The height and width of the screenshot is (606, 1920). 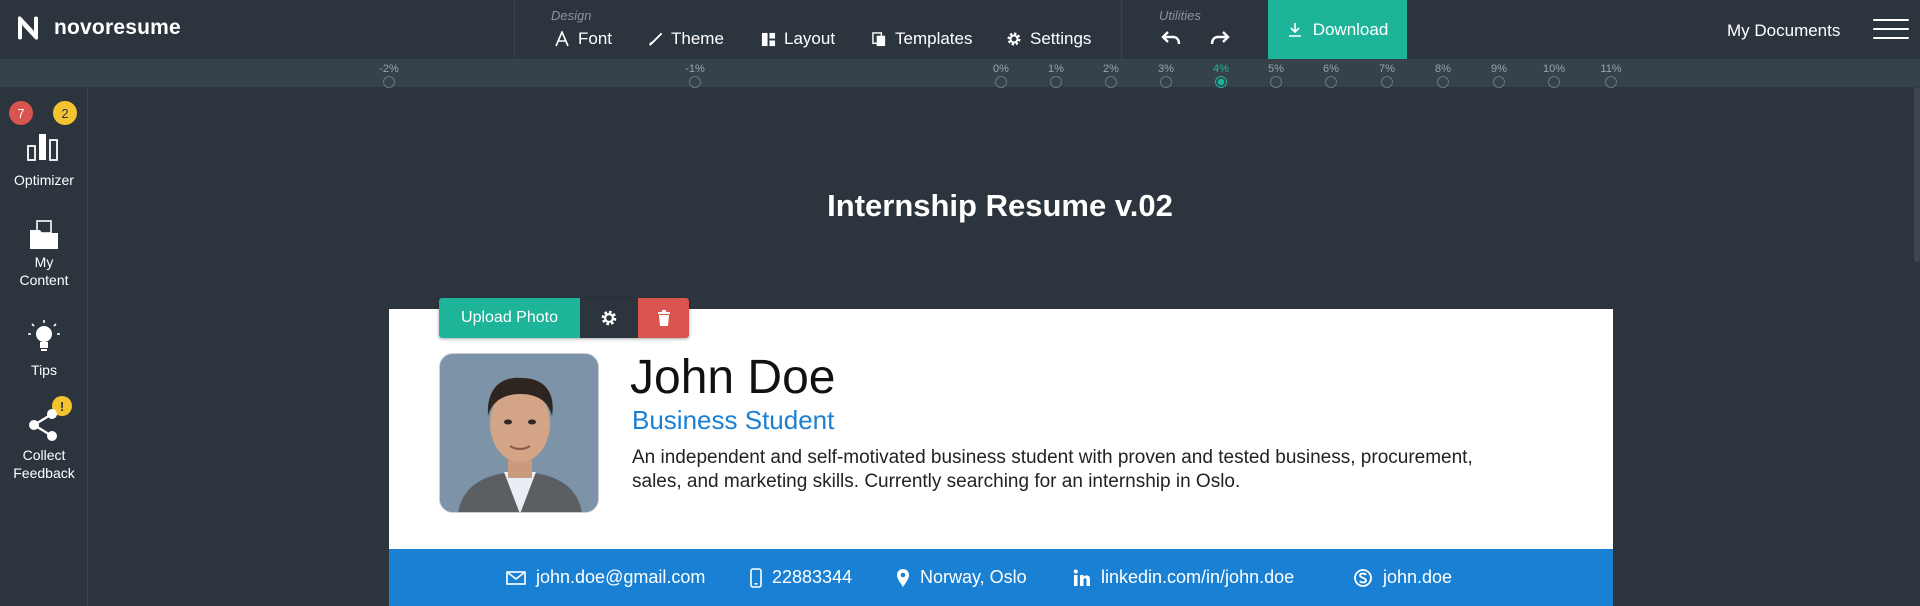 I want to click on person-photo-icon, so click(x=519, y=433).